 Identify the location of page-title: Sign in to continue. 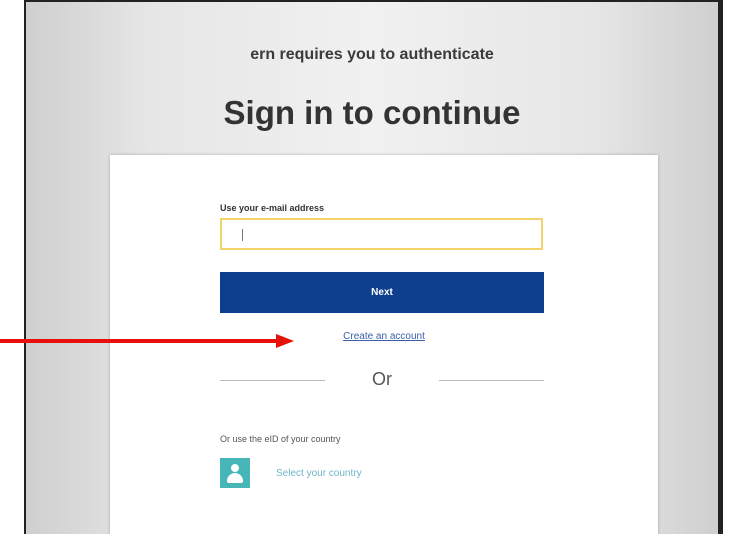
(372, 112).